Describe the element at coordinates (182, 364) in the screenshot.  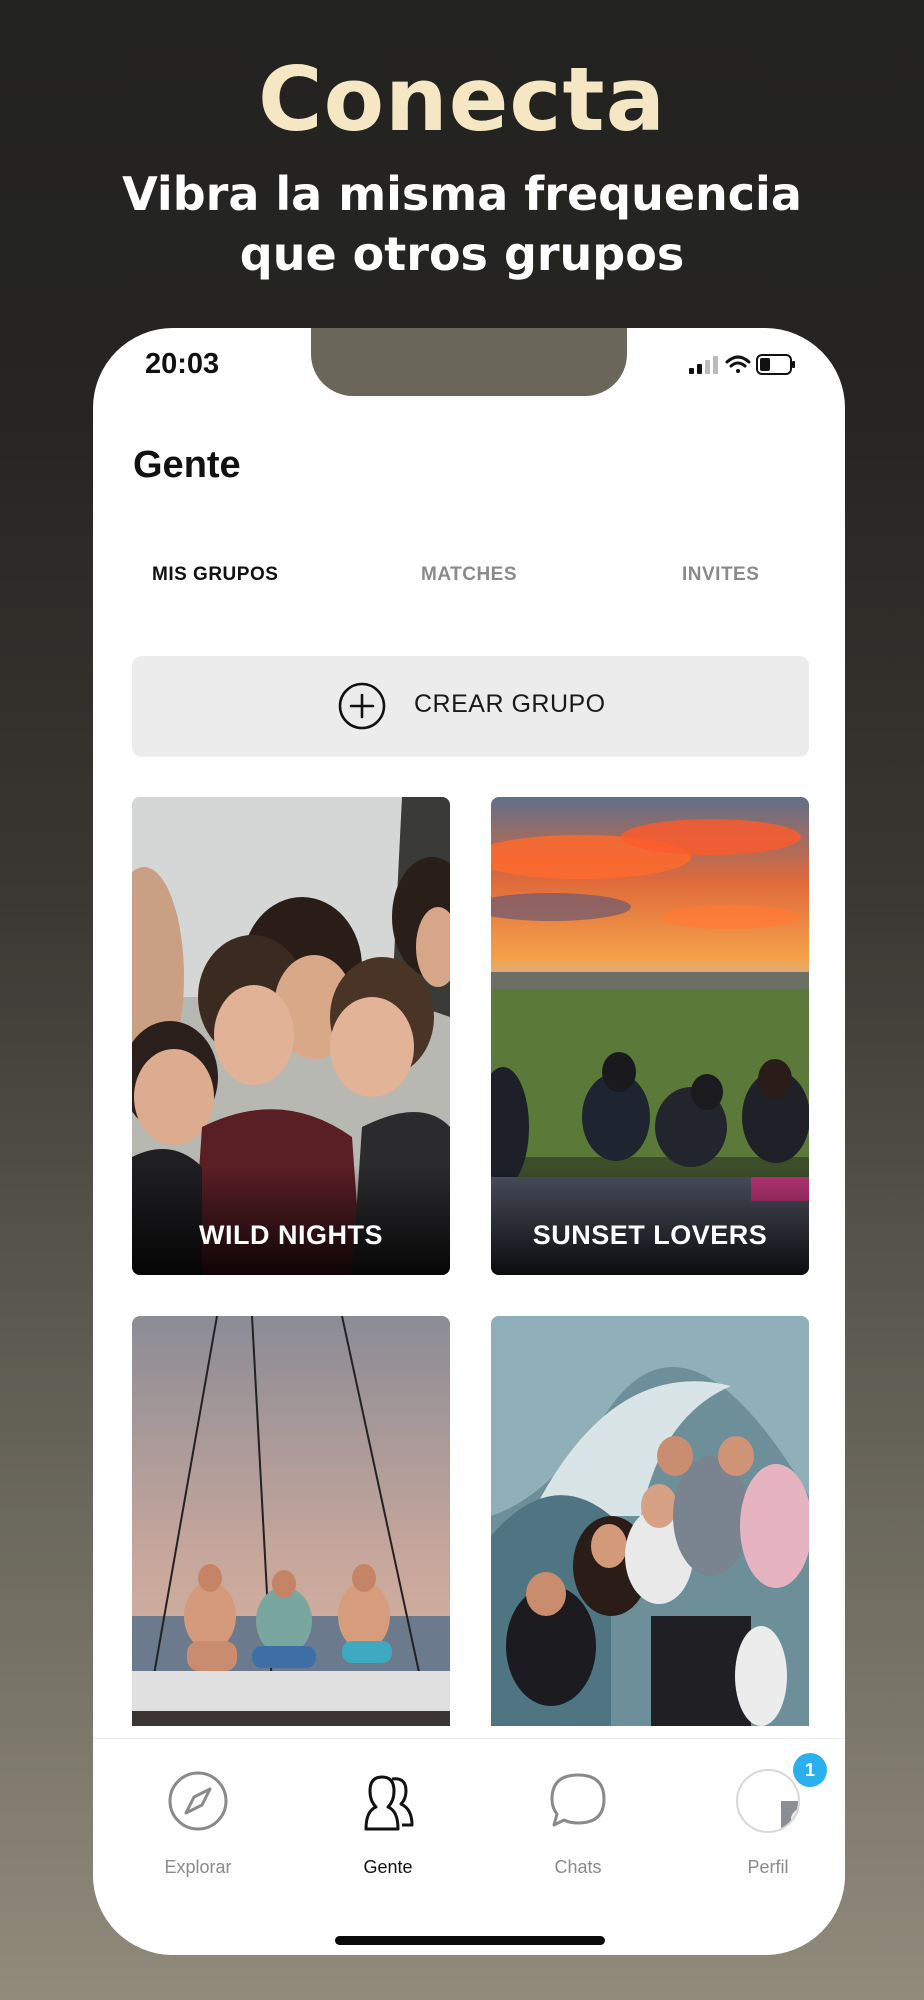
I see `status-time: 20:03` at that location.